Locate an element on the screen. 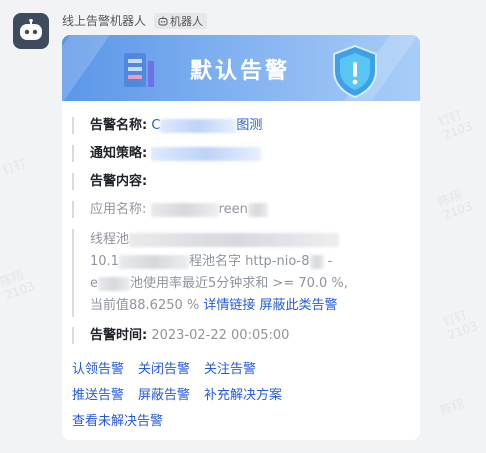 The width and height of the screenshot is (486, 453). policy-label: 通知策略: is located at coordinates (119, 153).